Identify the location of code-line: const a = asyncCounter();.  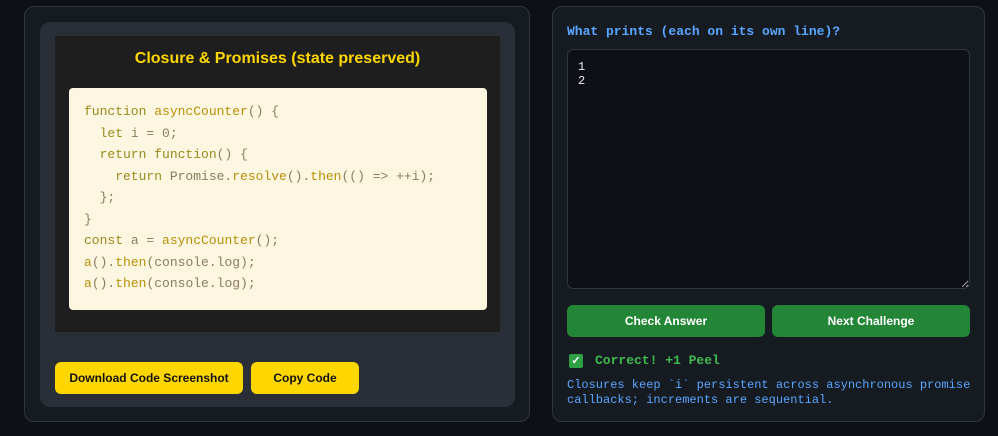
(182, 240).